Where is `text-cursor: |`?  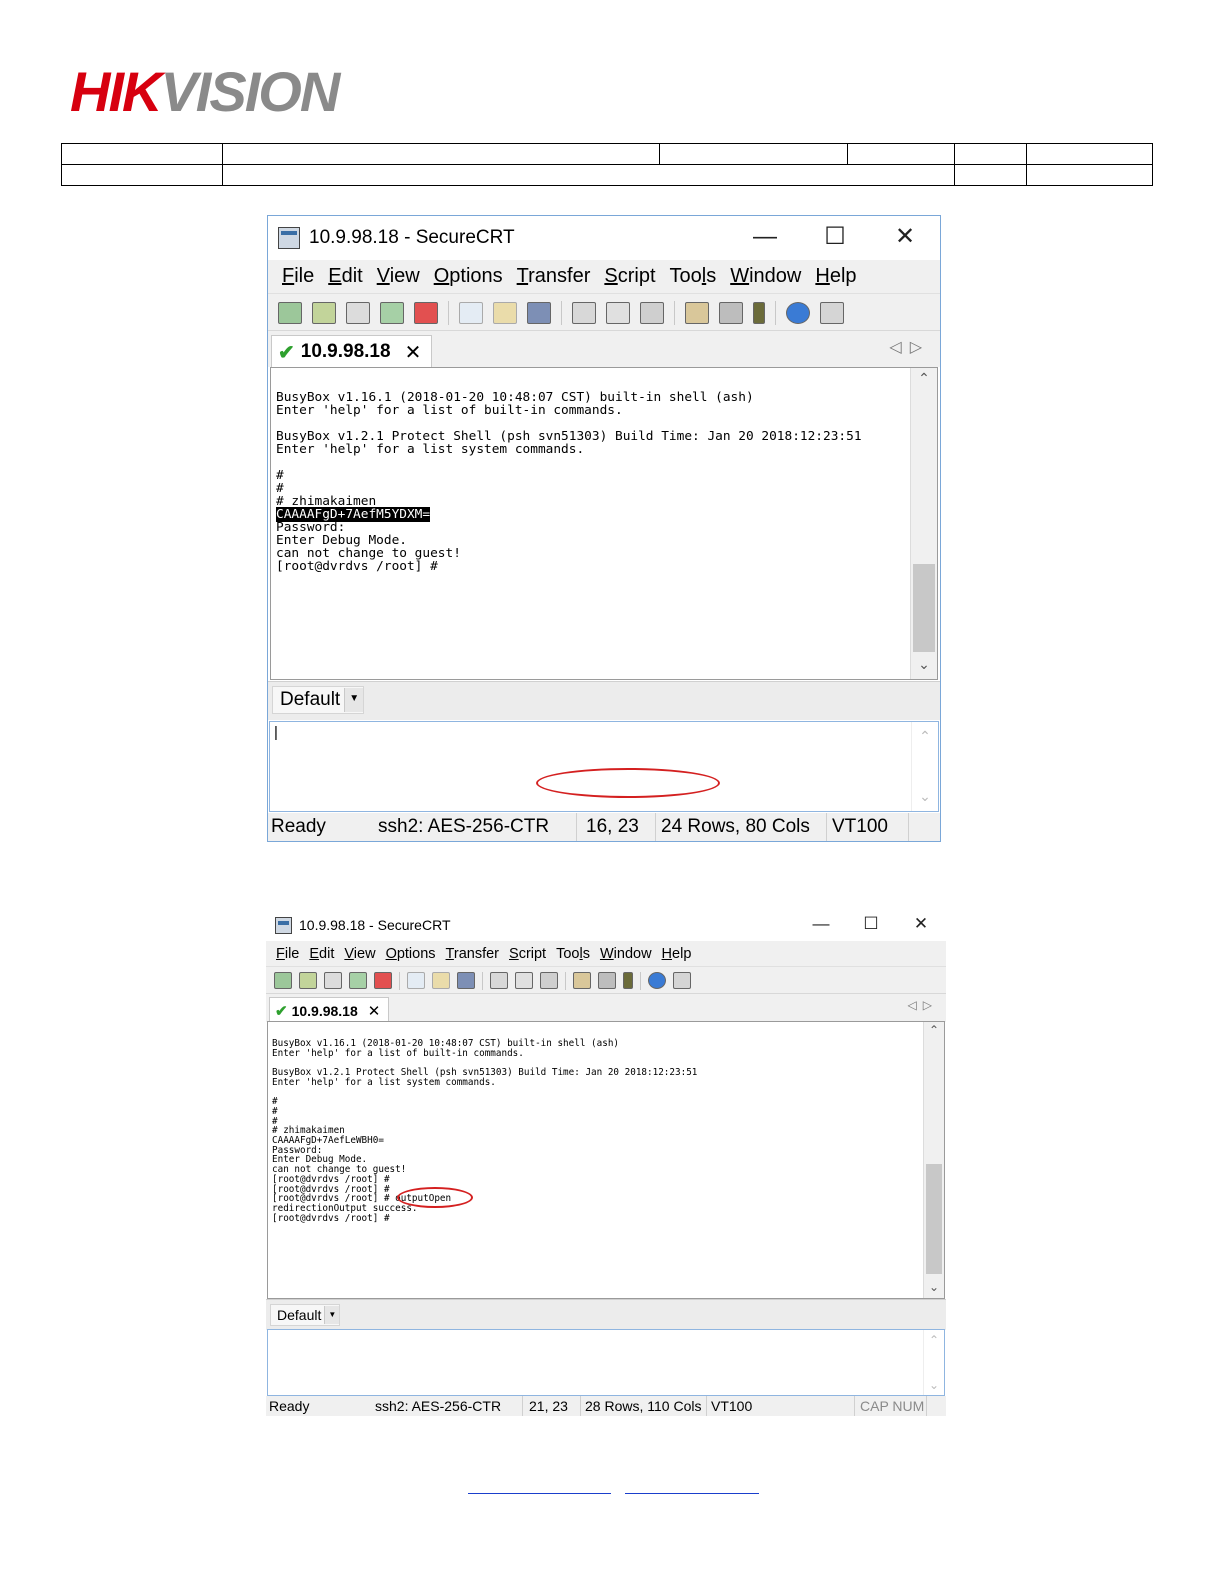
text-cursor: | is located at coordinates (276, 732).